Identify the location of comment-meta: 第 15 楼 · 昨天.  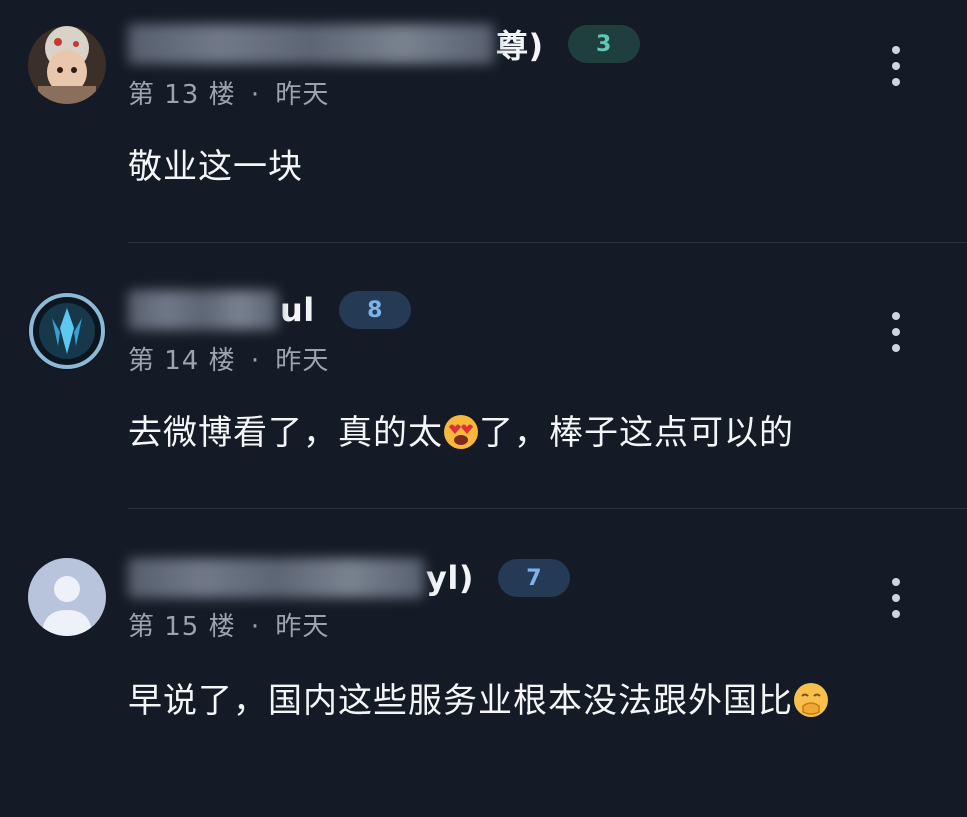
(228, 624).